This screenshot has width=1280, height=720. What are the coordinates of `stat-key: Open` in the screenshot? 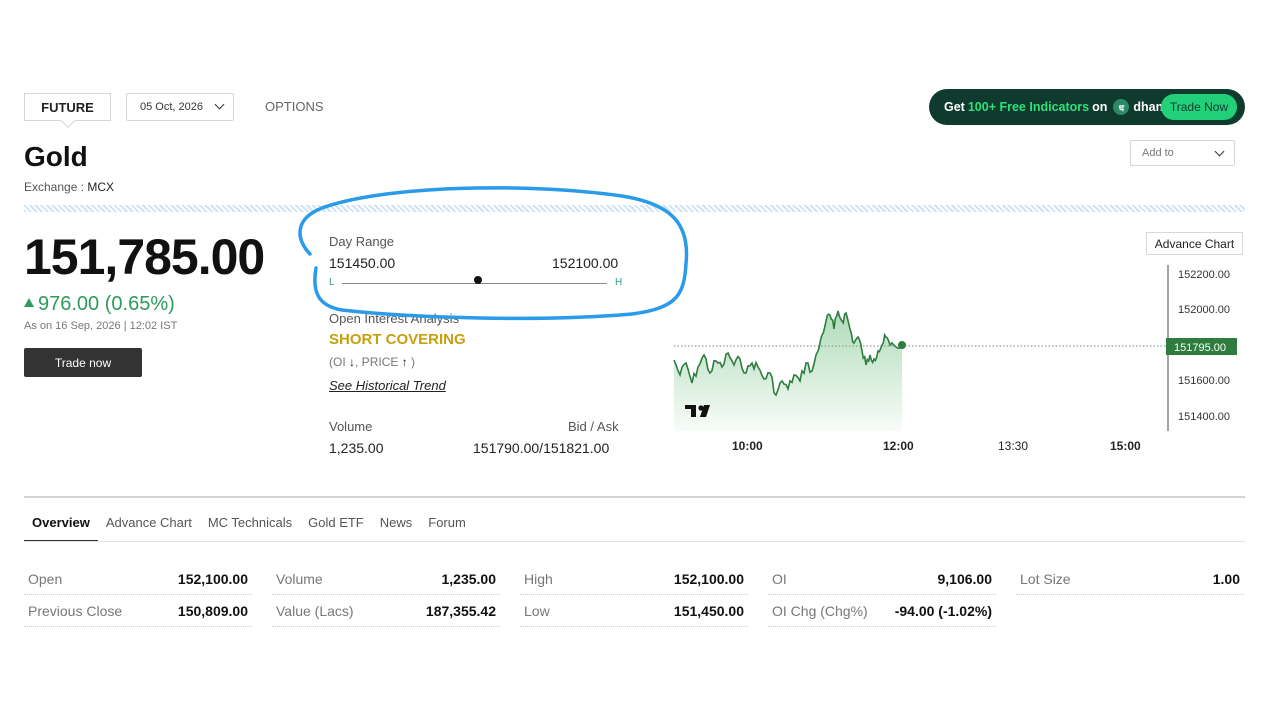 It's located at (45, 579).